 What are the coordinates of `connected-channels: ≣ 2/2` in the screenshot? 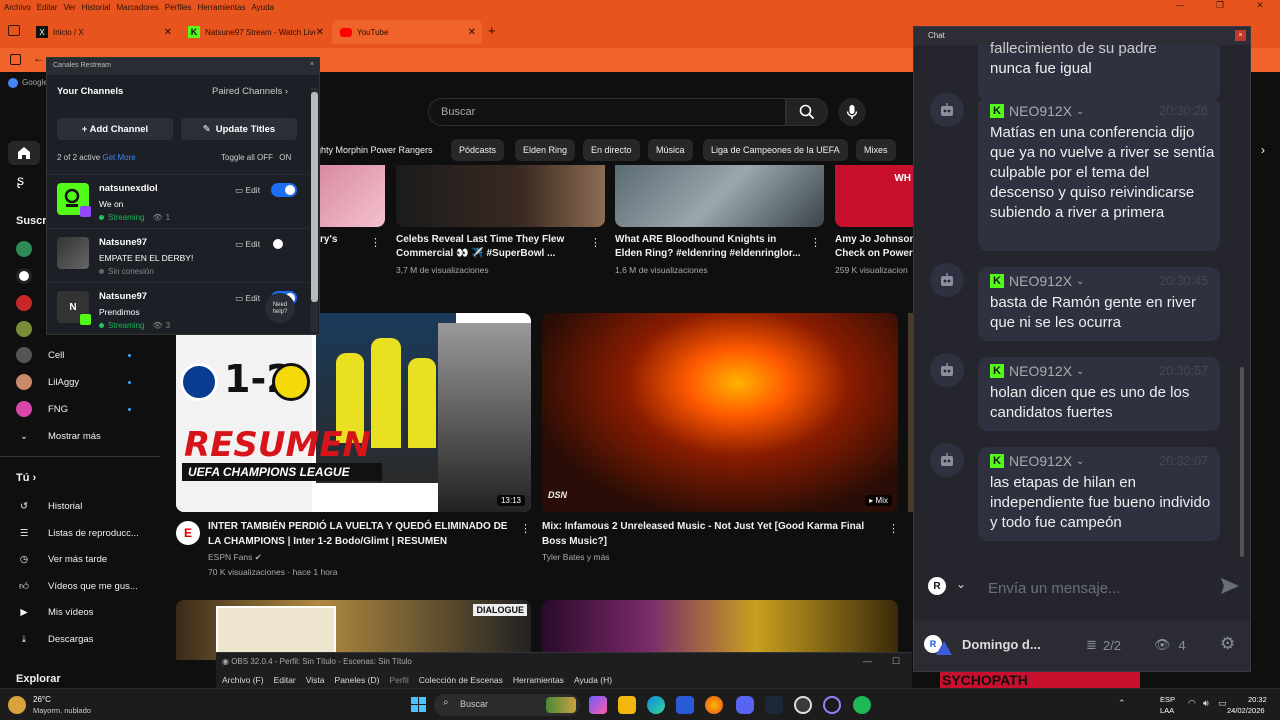 It's located at (1103, 645).